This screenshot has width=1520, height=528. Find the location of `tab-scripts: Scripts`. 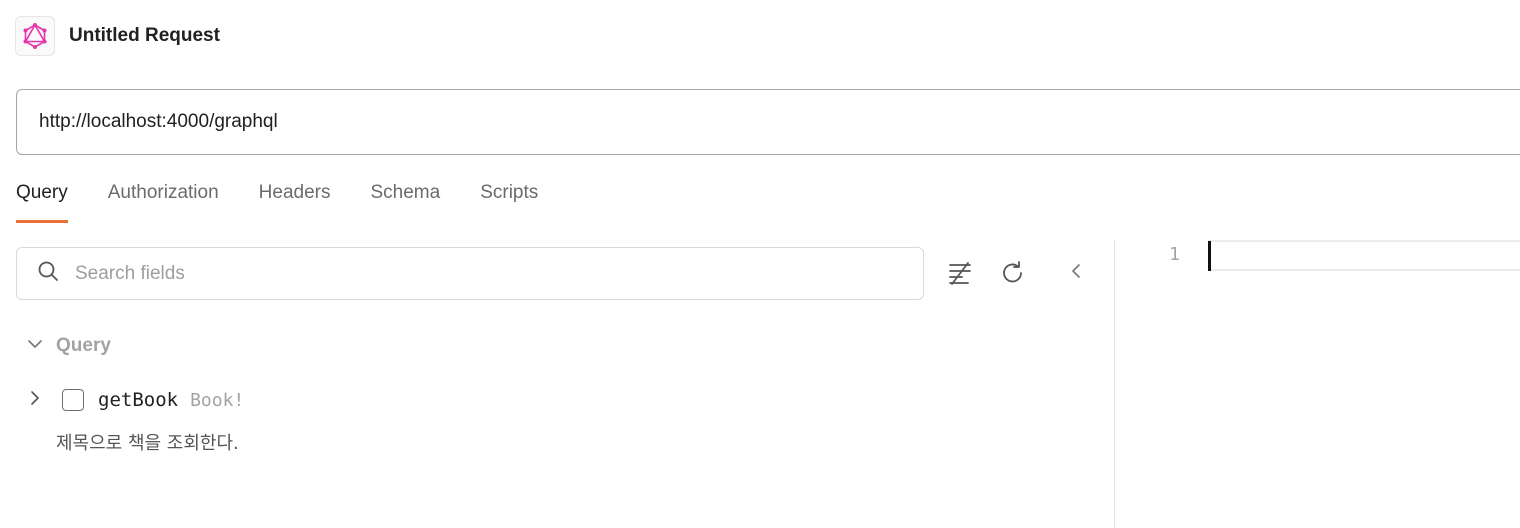

tab-scripts: Scripts is located at coordinates (509, 196).